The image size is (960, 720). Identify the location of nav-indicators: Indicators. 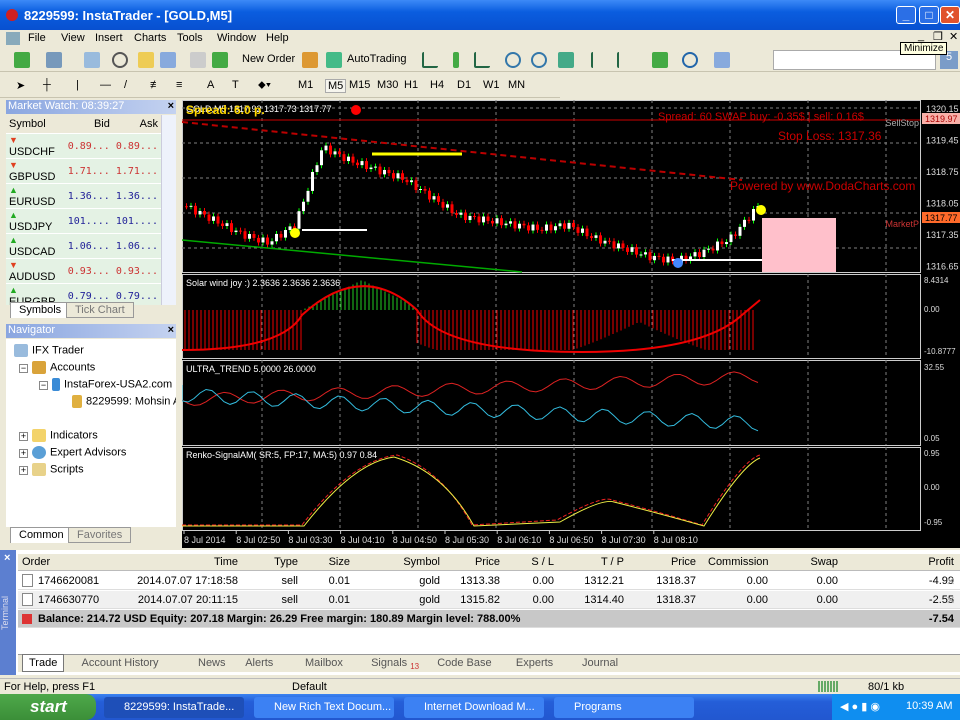
(65, 435).